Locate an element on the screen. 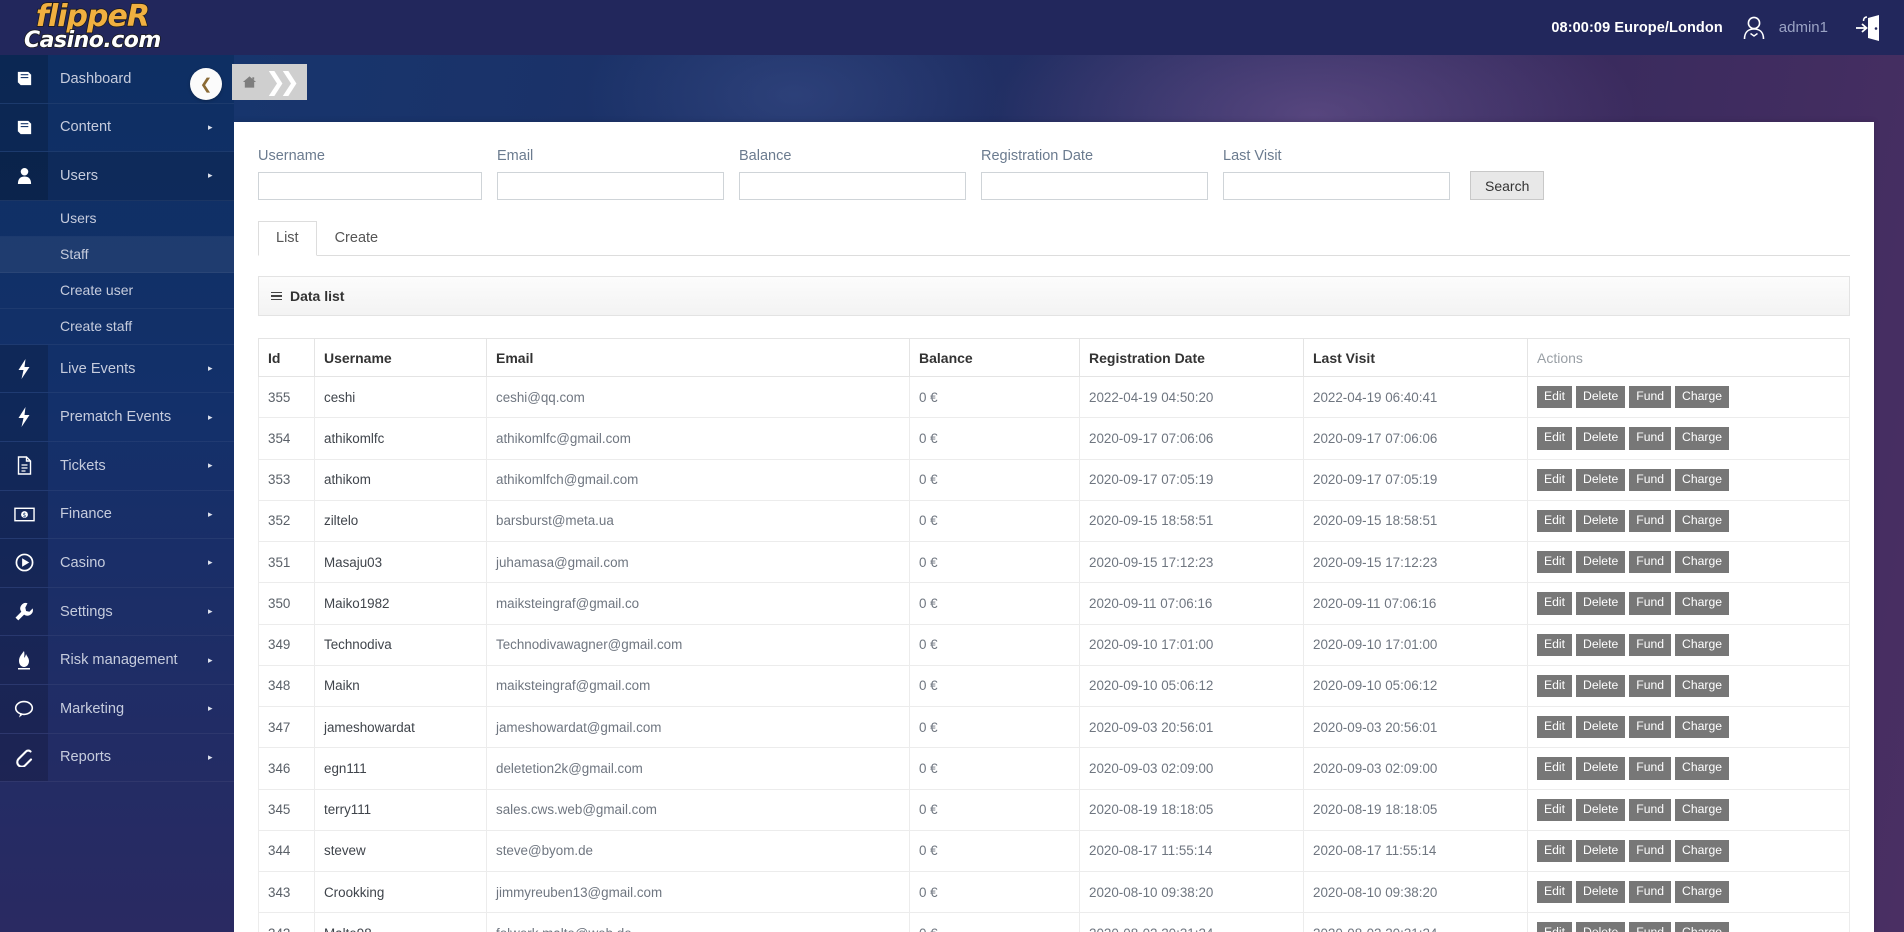 The height and width of the screenshot is (932, 1904). column-header-id: Id is located at coordinates (286, 357).